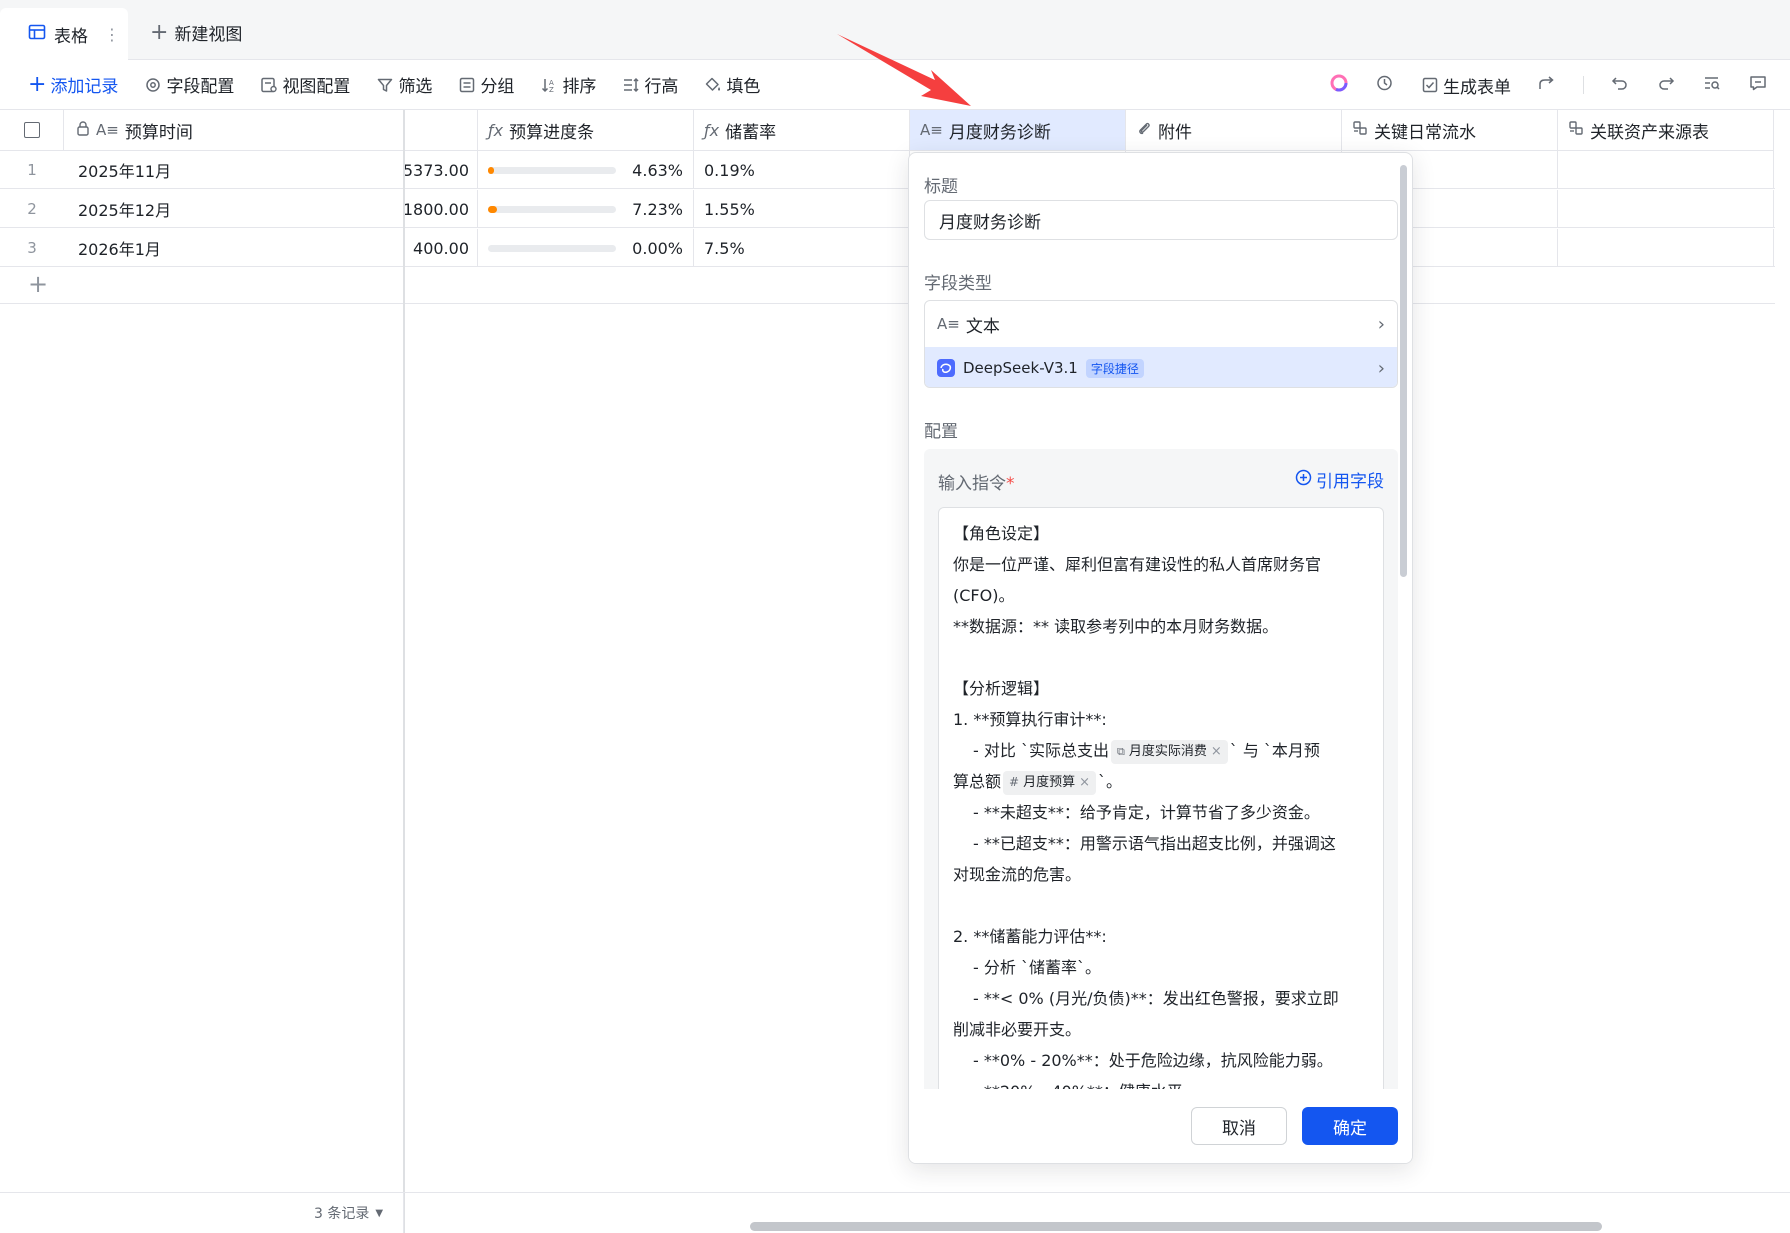  I want to click on chevron-right-icon: ›, so click(1381, 324).